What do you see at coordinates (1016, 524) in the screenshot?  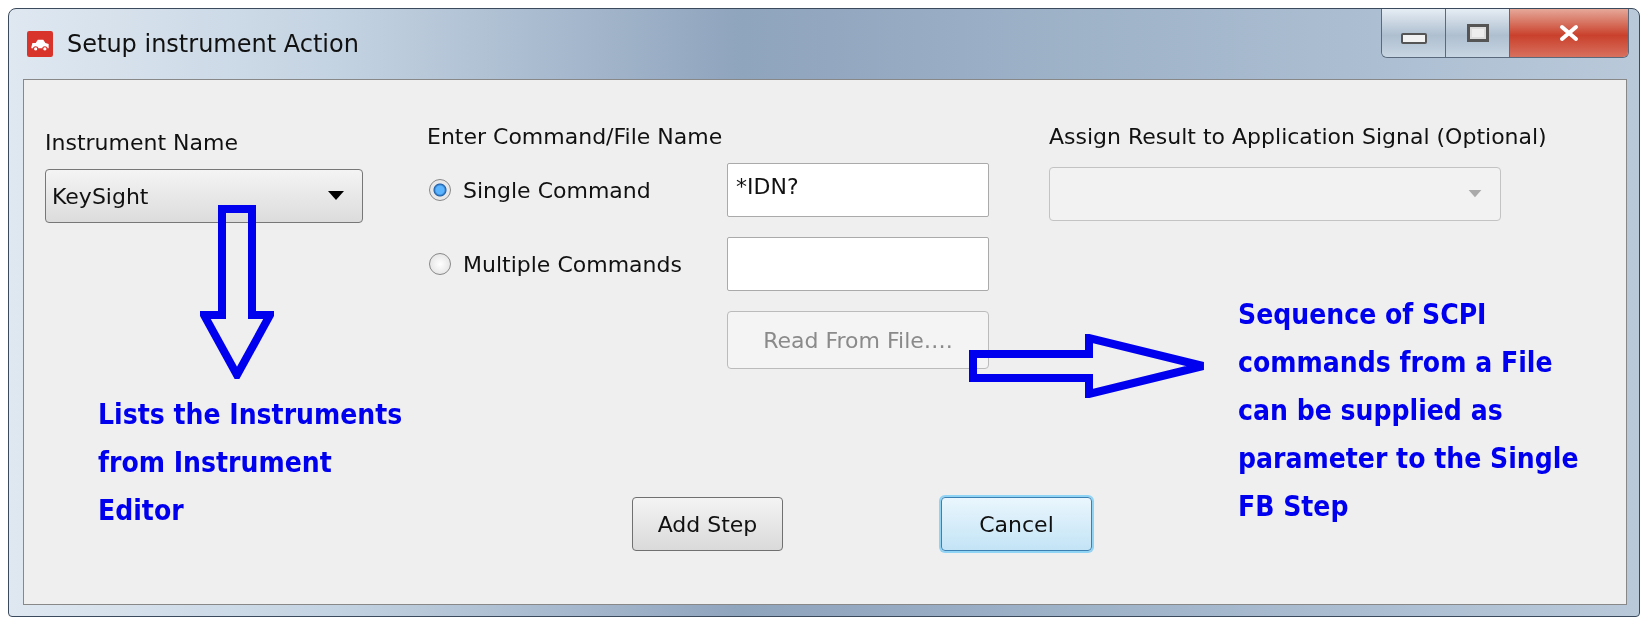 I see `cancel-button: Cancel` at bounding box center [1016, 524].